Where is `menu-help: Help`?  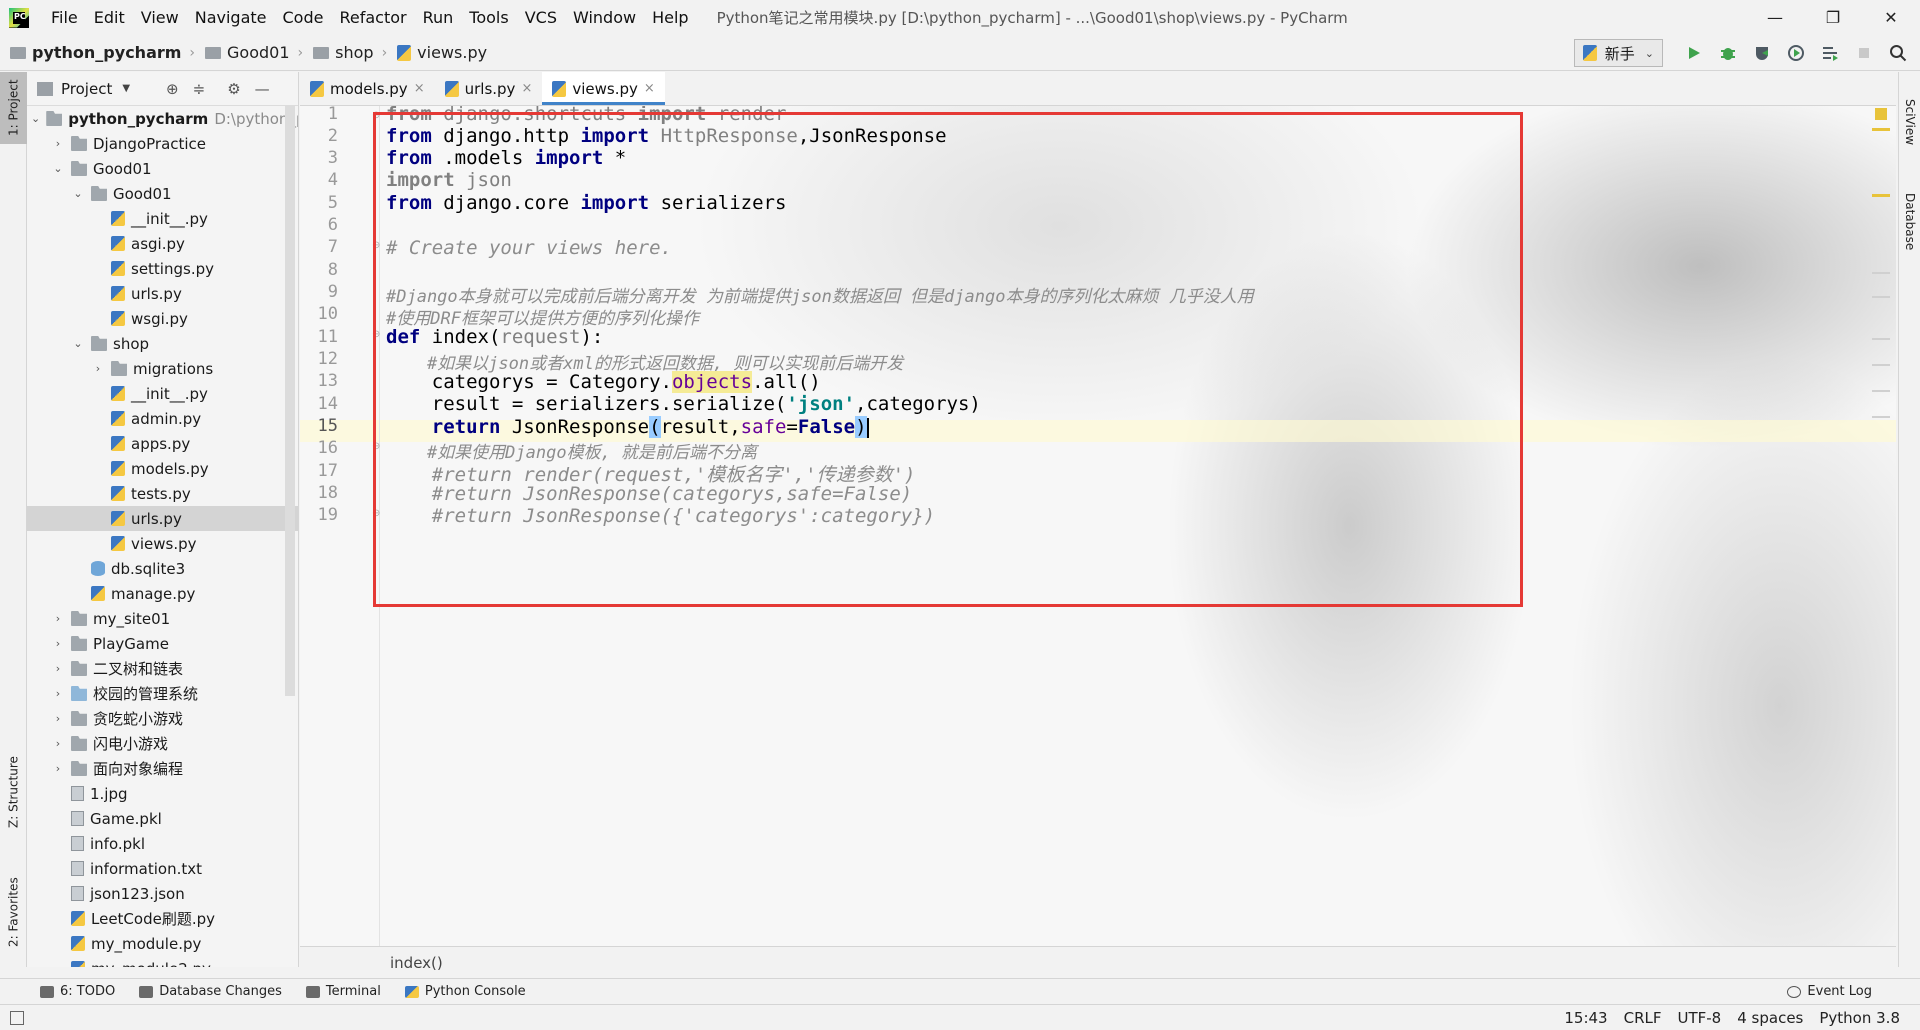
menu-help: Help is located at coordinates (670, 17).